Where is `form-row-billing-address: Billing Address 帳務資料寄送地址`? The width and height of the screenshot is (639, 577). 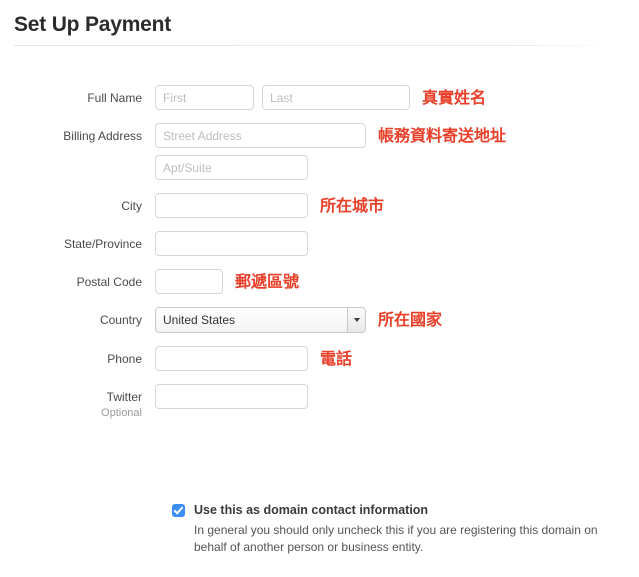 form-row-billing-address: Billing Address 帳務資料寄送地址 is located at coordinates (319, 135).